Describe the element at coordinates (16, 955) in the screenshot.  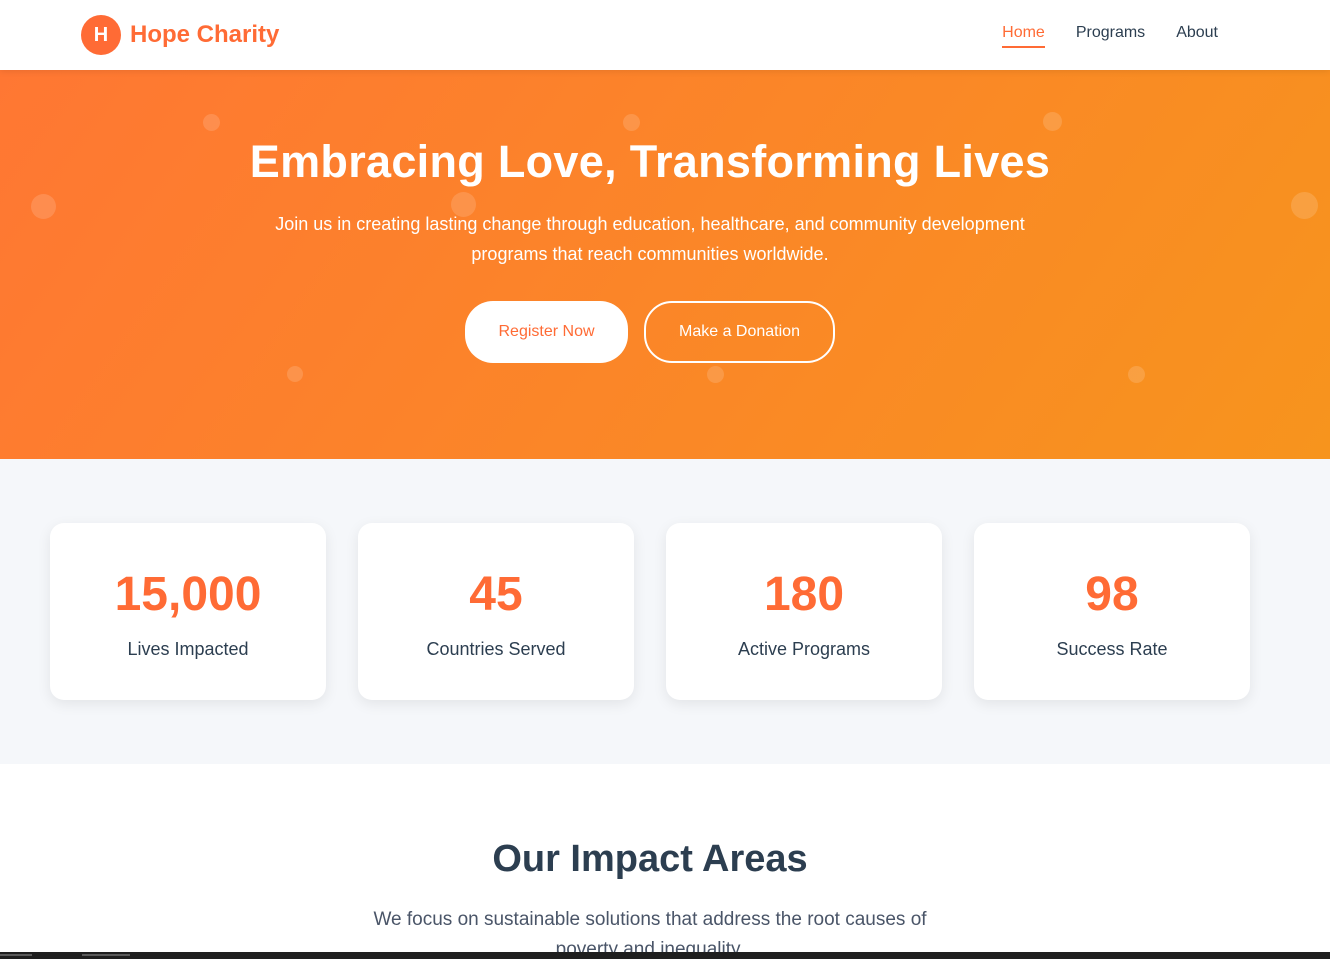
I see `scrollbar-thumb` at that location.